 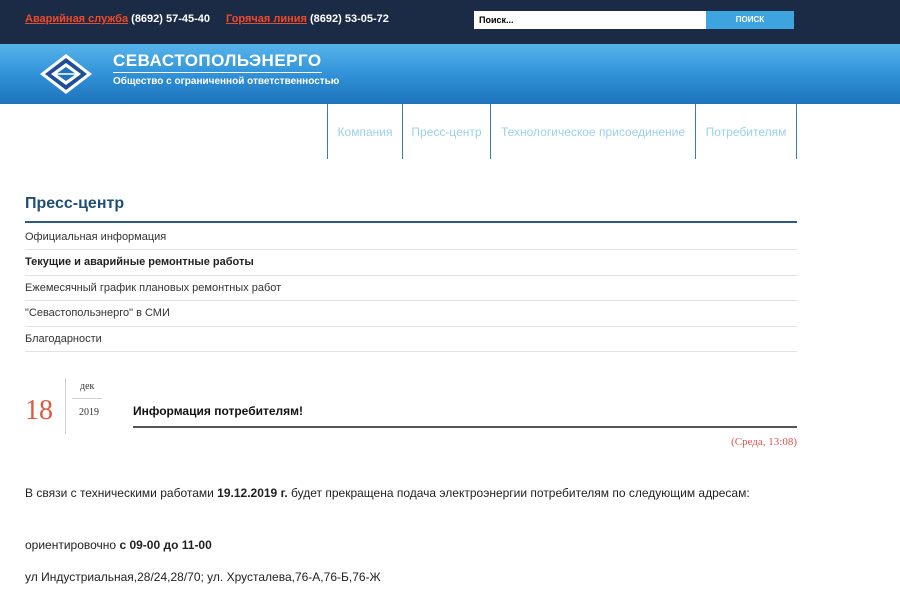 What do you see at coordinates (89, 412) in the screenshot?
I see `news-date-year: 2019` at bounding box center [89, 412].